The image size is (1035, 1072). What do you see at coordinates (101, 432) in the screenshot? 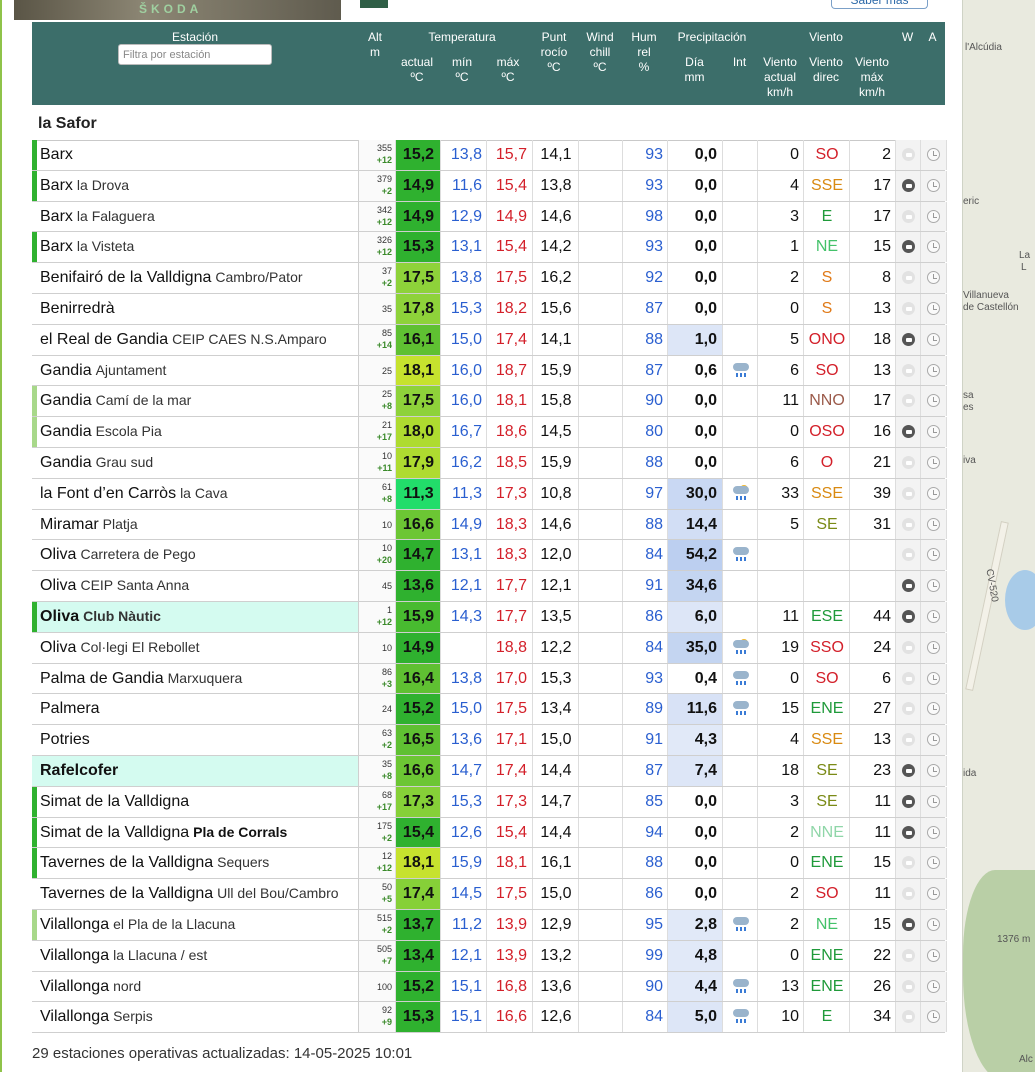
I see `station-link: Gandia Escola Pia` at bounding box center [101, 432].